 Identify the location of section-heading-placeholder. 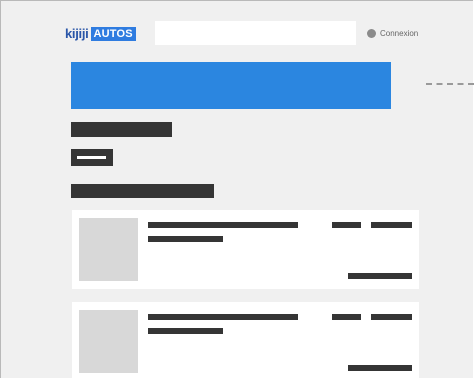
(142, 191).